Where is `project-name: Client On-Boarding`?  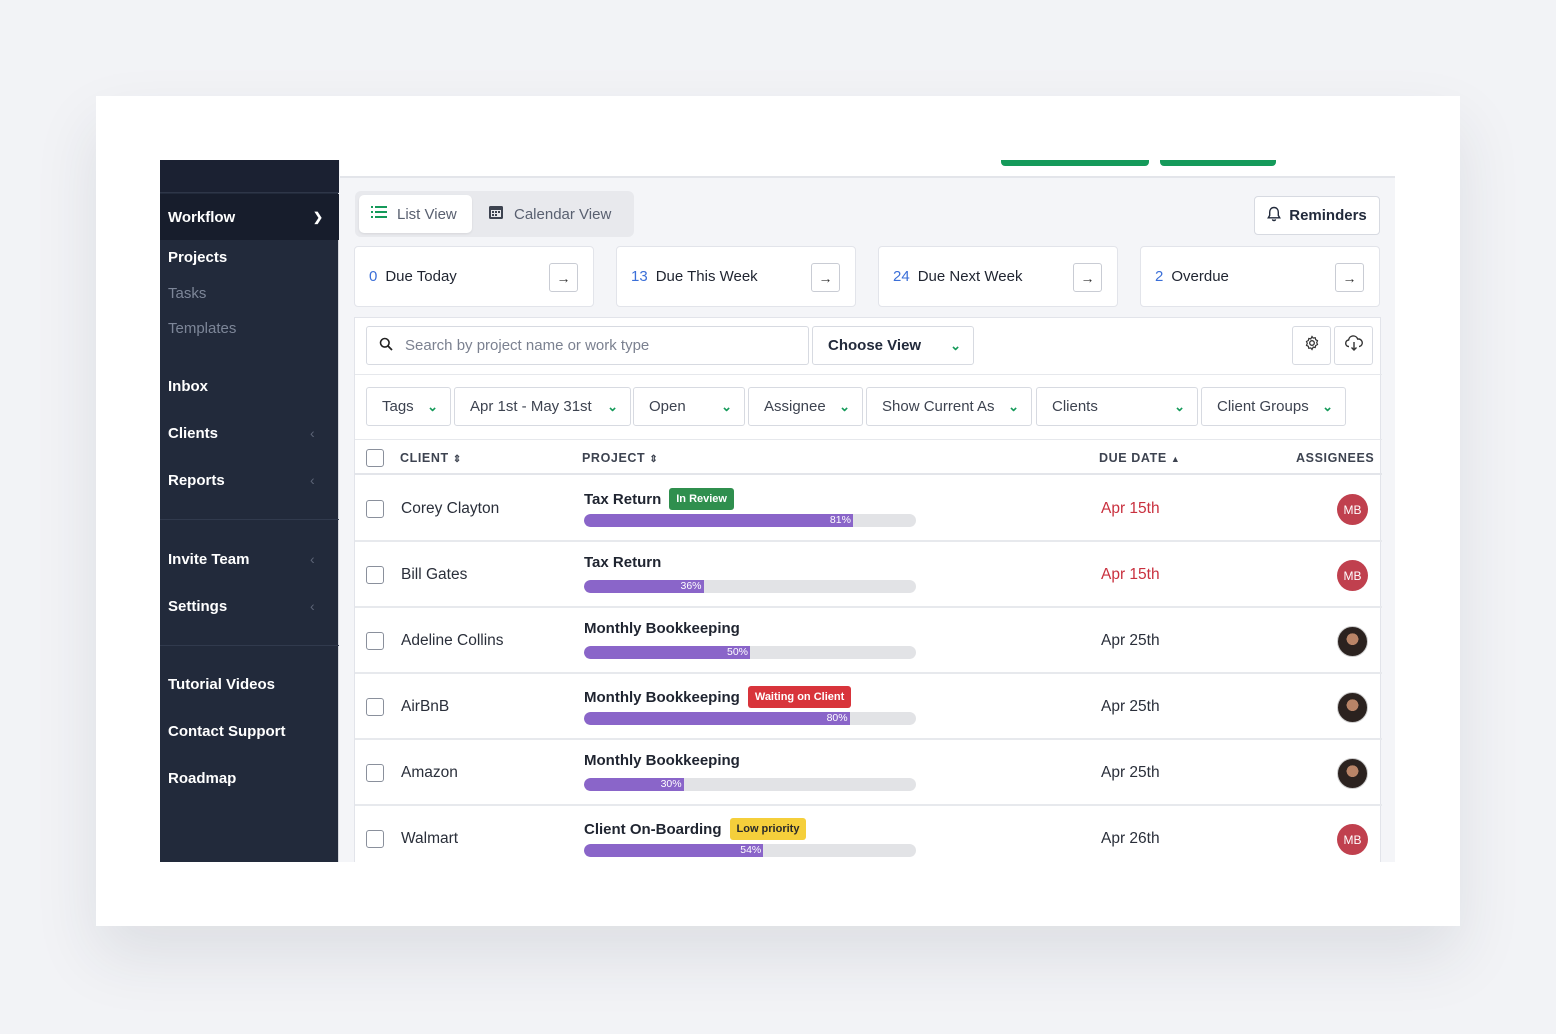
project-name: Client On-Boarding is located at coordinates (653, 829).